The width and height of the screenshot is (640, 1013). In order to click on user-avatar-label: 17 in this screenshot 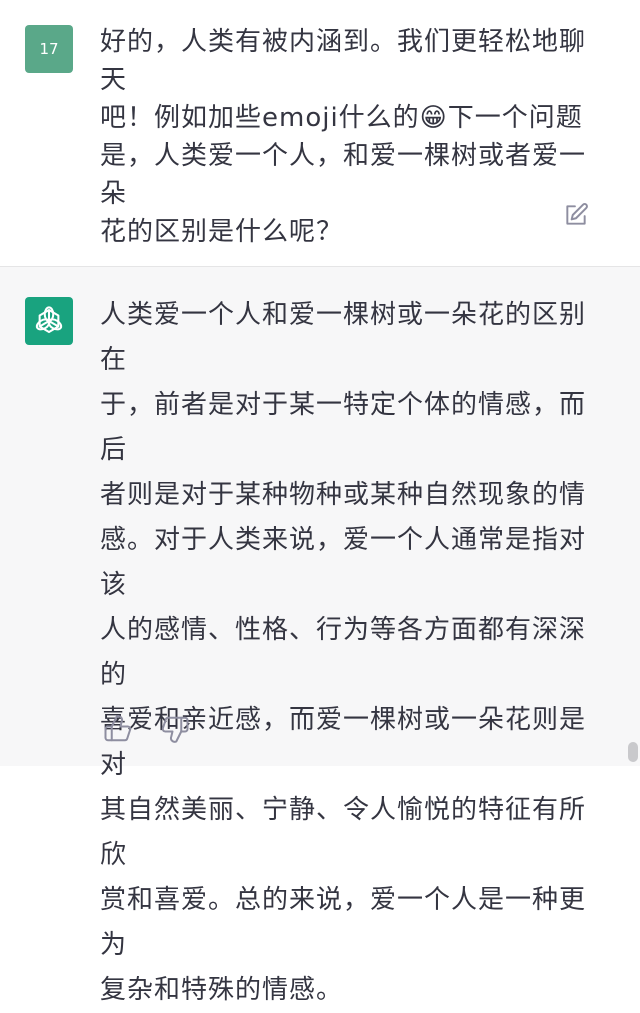, I will do `click(48, 49)`.